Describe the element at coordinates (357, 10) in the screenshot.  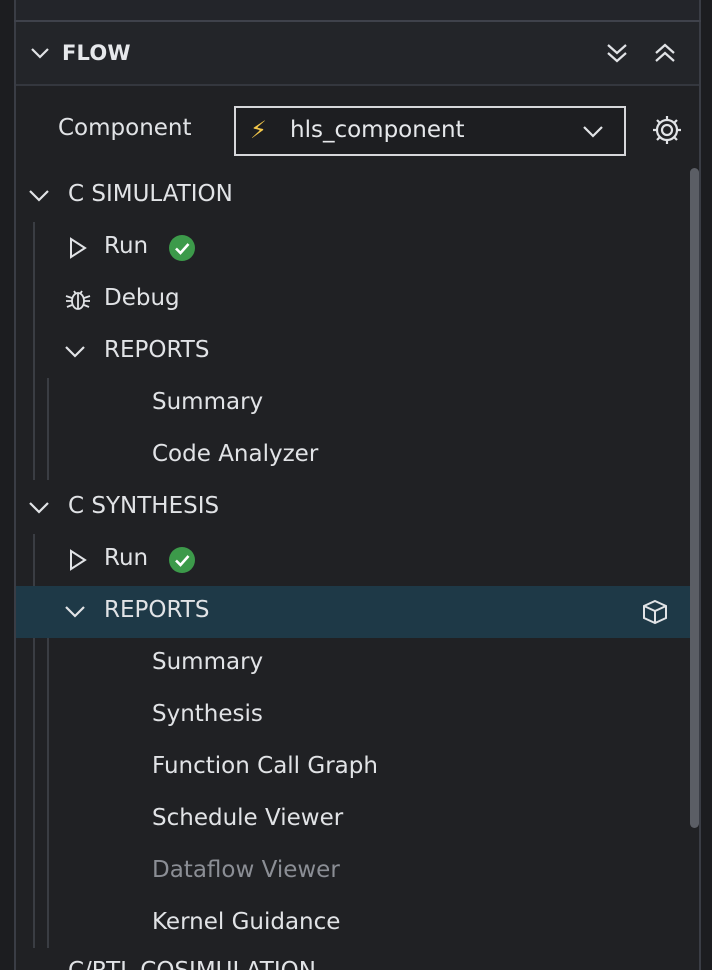
I see `previous-panel-area` at that location.